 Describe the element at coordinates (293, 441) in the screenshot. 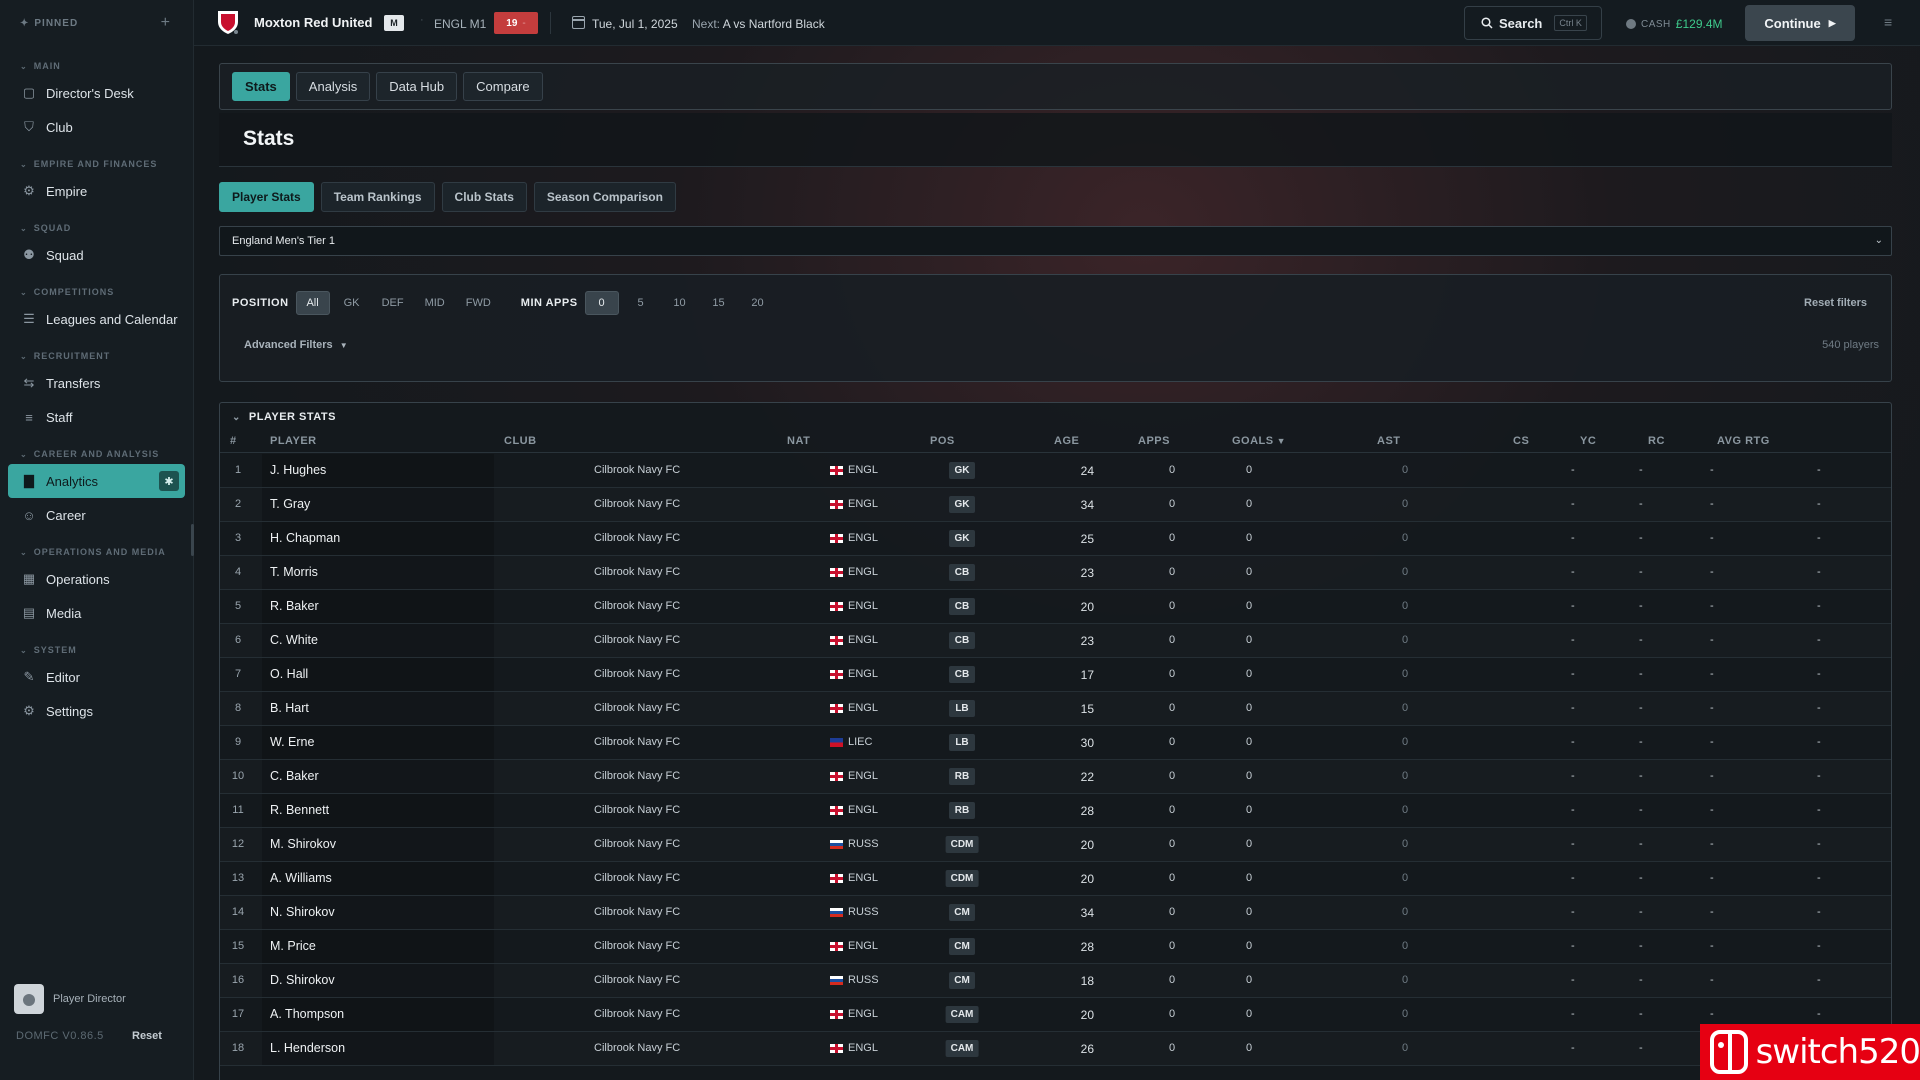

I see `column-header-player: PLAYER` at that location.